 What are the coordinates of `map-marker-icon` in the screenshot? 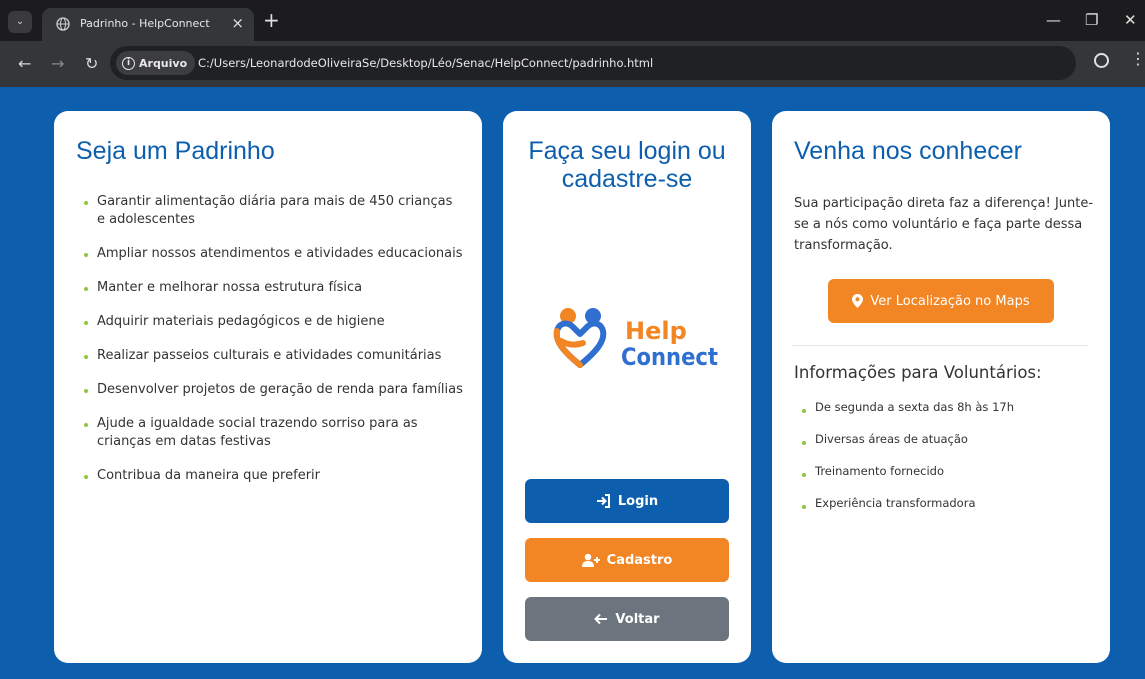 It's located at (858, 301).